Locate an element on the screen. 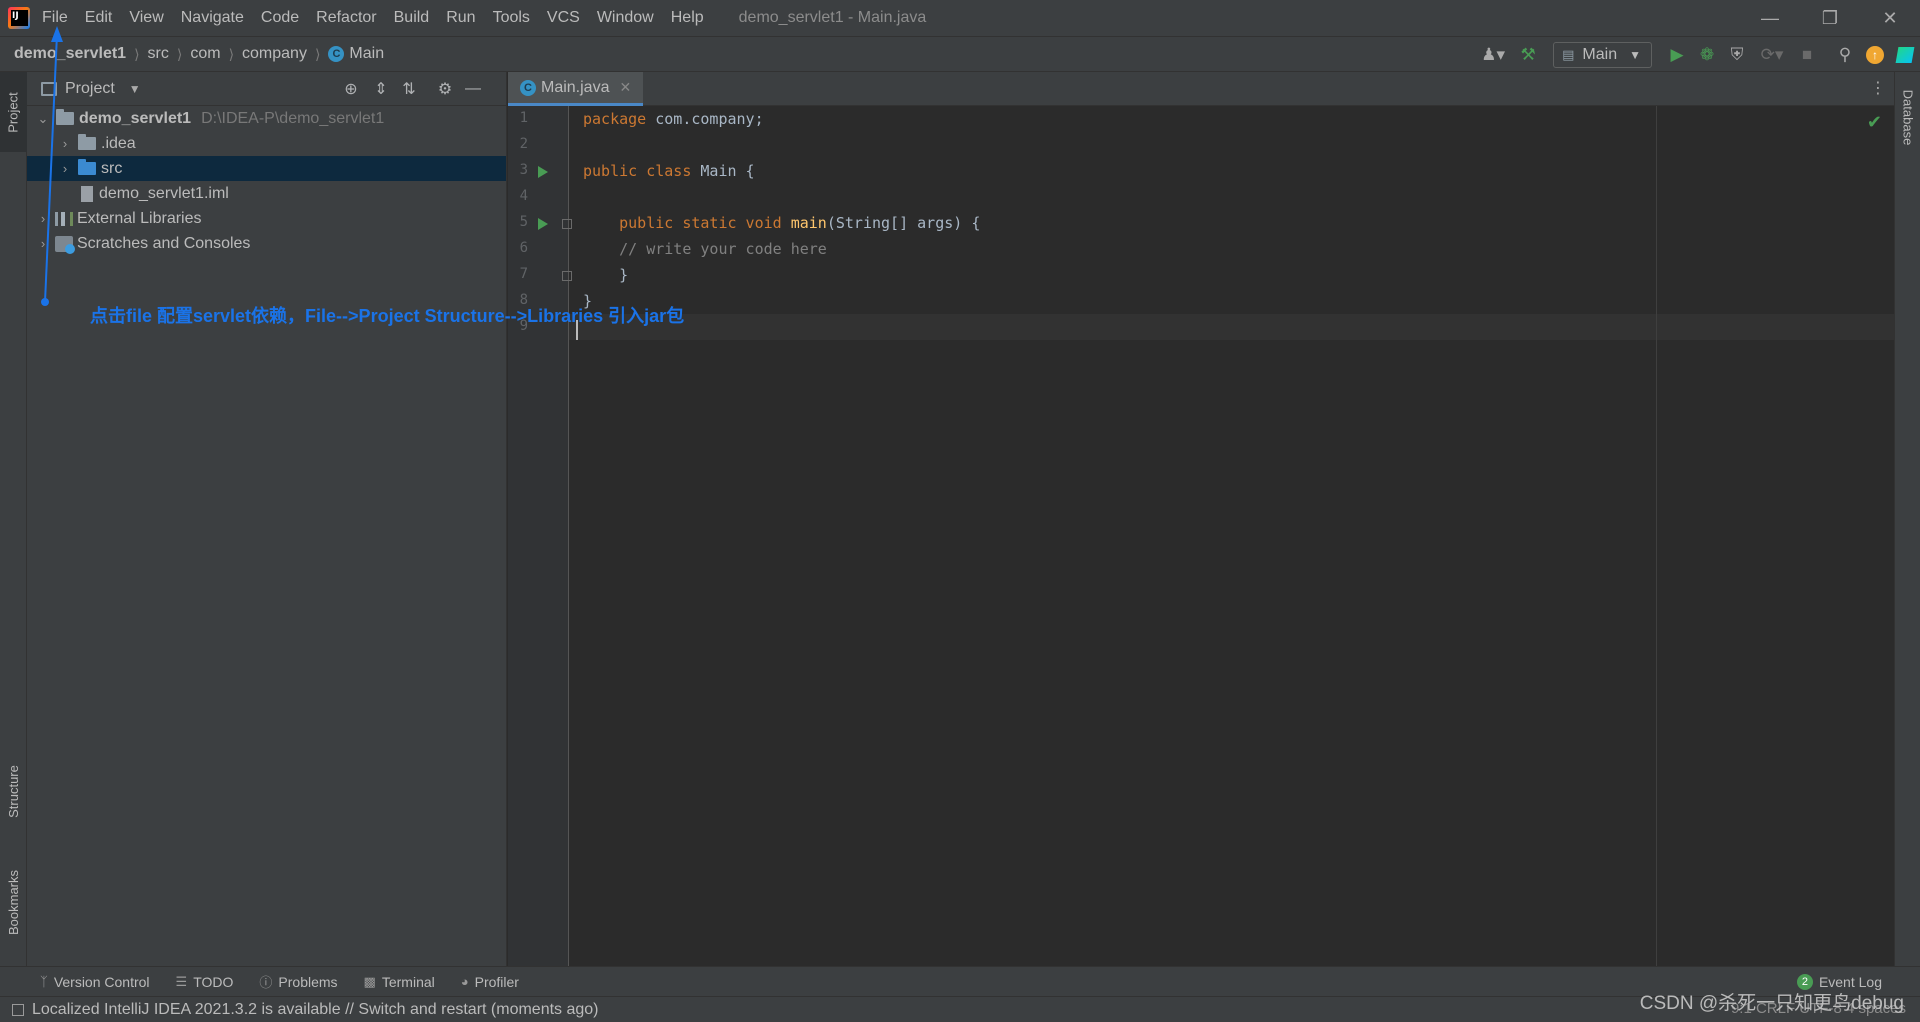 This screenshot has height=1022, width=1920. tool-tab-project-label: Project is located at coordinates (13, 112).